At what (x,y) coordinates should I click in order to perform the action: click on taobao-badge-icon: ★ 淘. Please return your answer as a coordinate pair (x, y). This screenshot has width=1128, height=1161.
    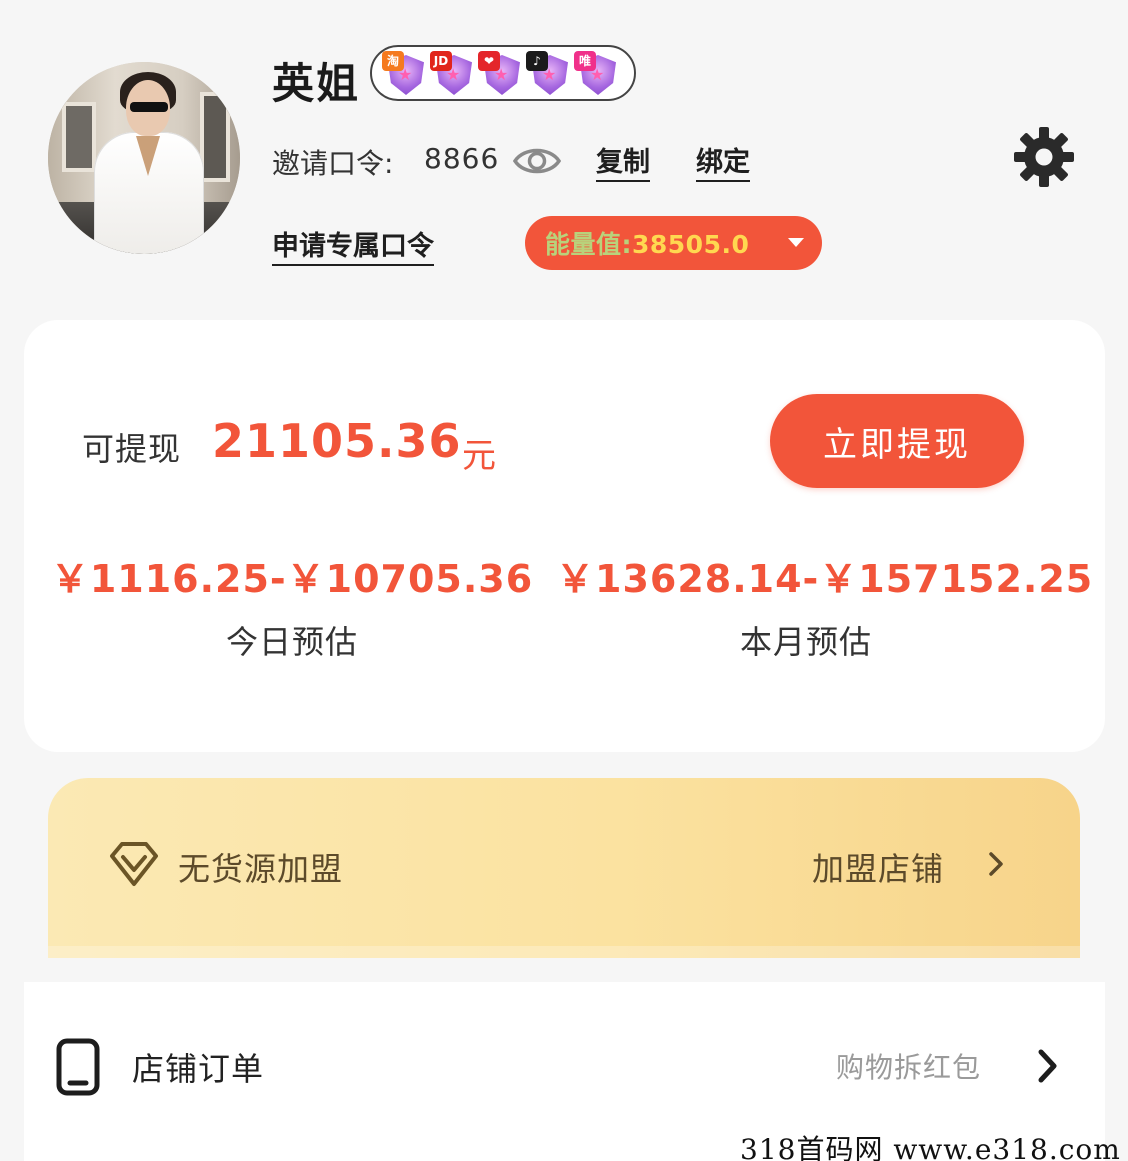
    Looking at the image, I should click on (403, 73).